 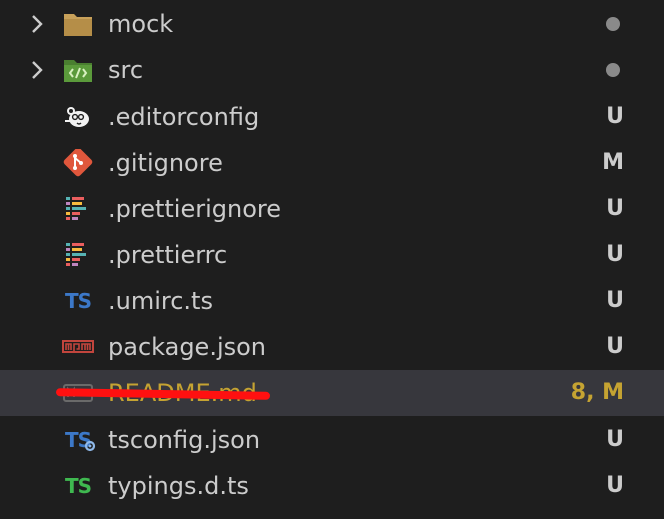 I want to click on tree-item-editorconfig: .editorconfig U, so click(x=332, y=117).